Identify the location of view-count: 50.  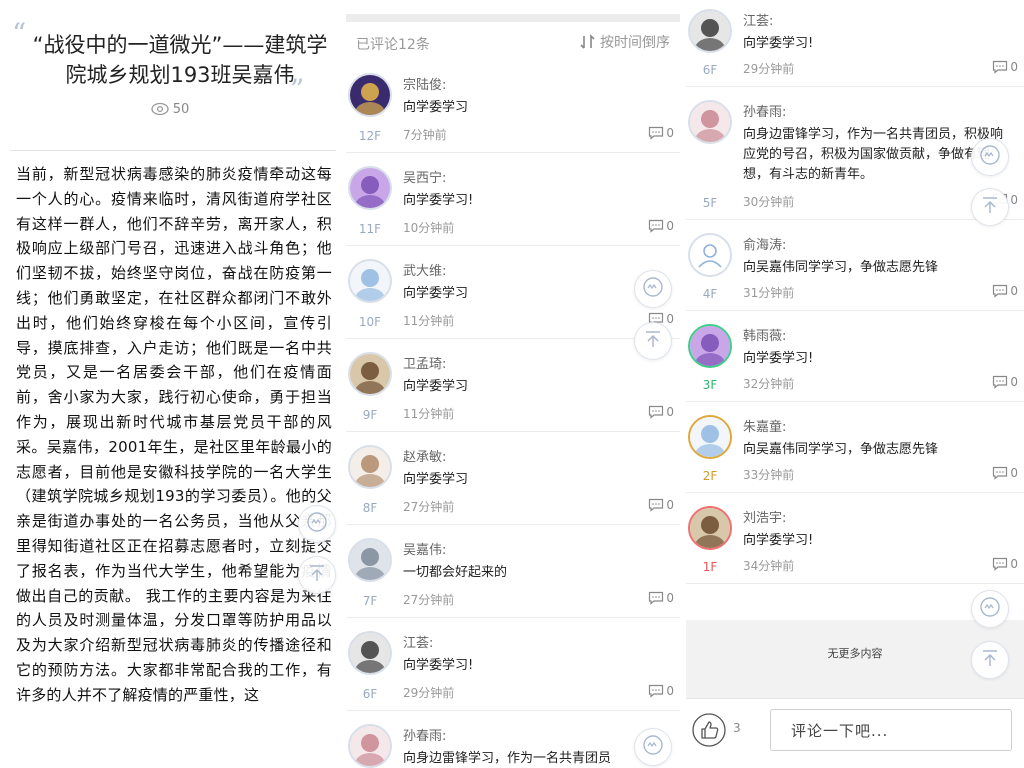
(170, 109).